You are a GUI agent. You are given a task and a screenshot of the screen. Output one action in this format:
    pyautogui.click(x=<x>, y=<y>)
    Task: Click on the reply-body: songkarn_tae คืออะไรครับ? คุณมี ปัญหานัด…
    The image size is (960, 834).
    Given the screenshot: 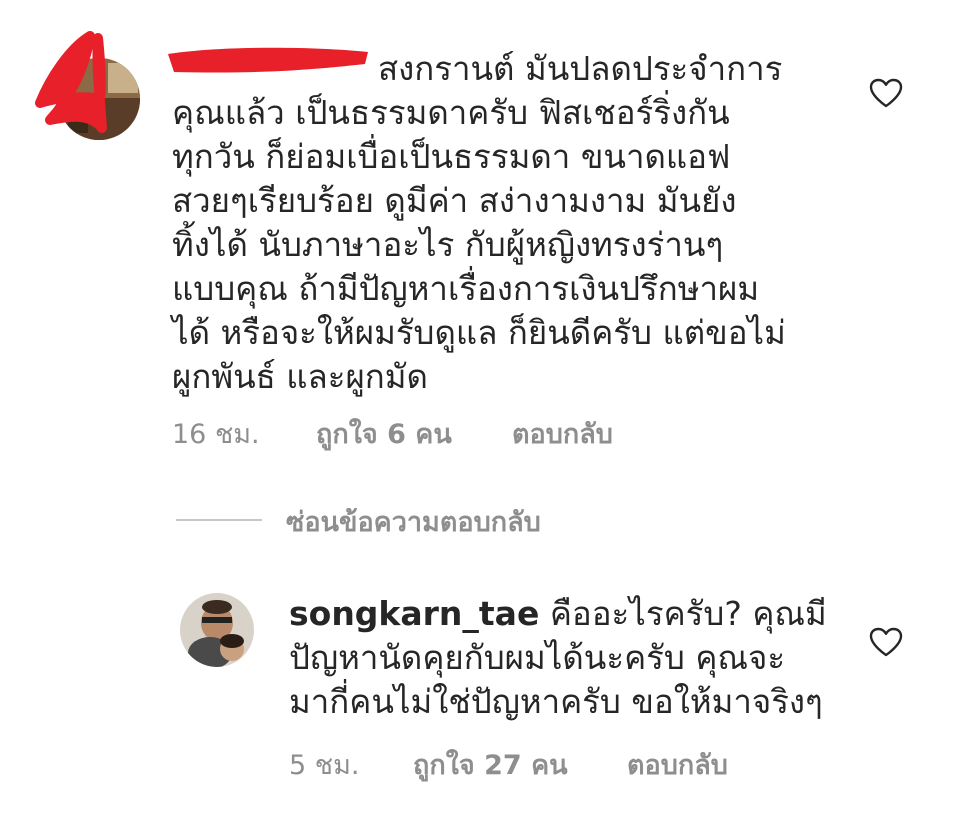 What is the action you would take?
    pyautogui.click(x=569, y=658)
    